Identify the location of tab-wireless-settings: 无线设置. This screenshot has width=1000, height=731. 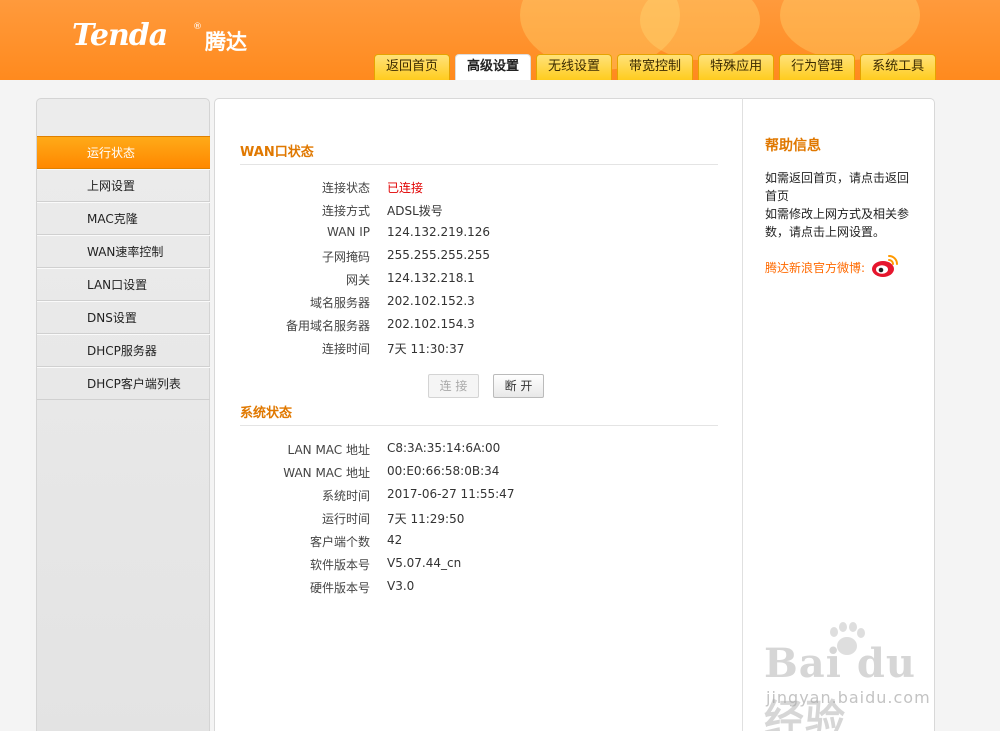
(574, 67).